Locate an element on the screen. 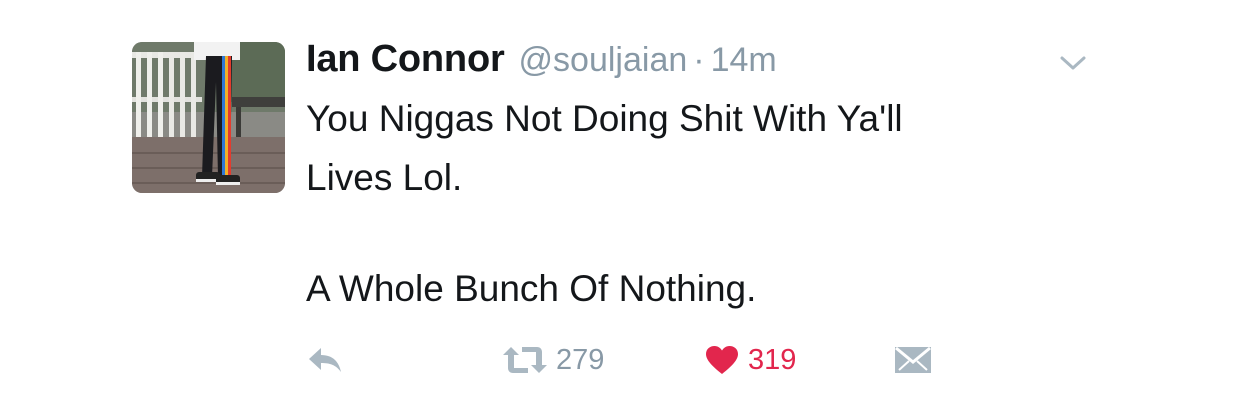 Image resolution: width=1243 pixels, height=415 pixels. retweet-count: 279 is located at coordinates (580, 359).